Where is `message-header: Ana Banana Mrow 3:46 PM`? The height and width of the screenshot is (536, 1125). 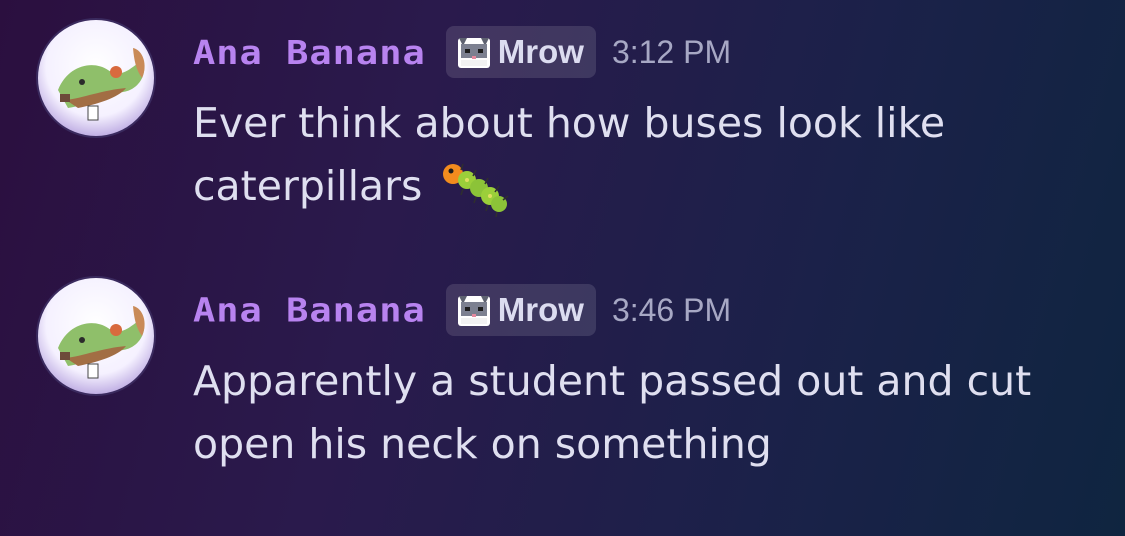 message-header: Ana Banana Mrow 3:46 PM is located at coordinates (462, 310).